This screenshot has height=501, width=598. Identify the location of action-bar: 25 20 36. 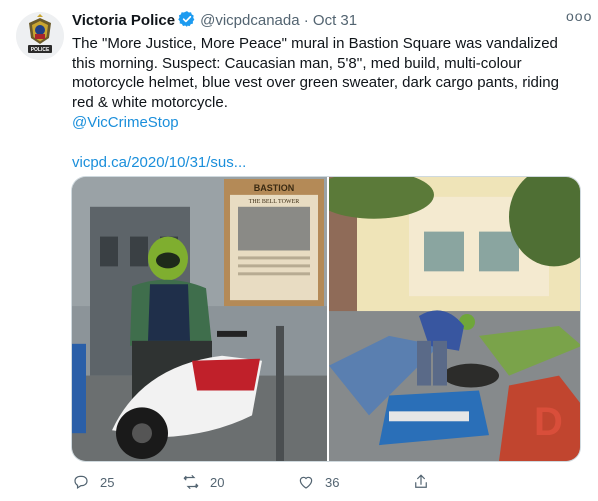
(302, 482).